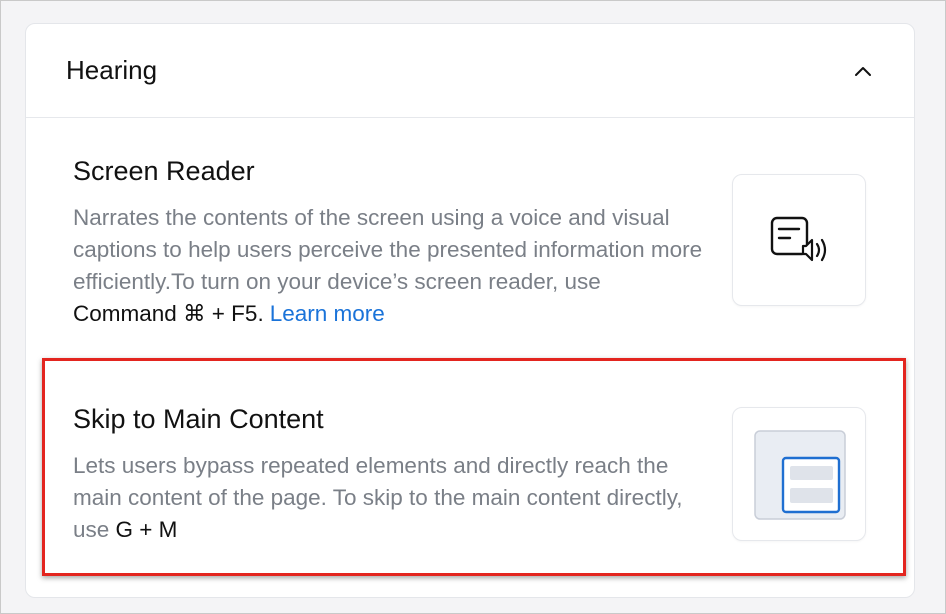 This screenshot has width=946, height=614. Describe the element at coordinates (327, 313) in the screenshot. I see `learn-more-link: Learn more` at that location.